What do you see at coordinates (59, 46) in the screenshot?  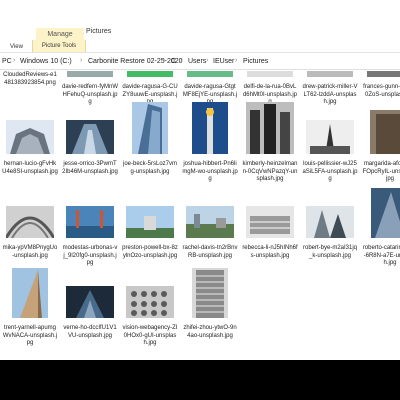 I see `tab-picture-tools: Picture Tools` at bounding box center [59, 46].